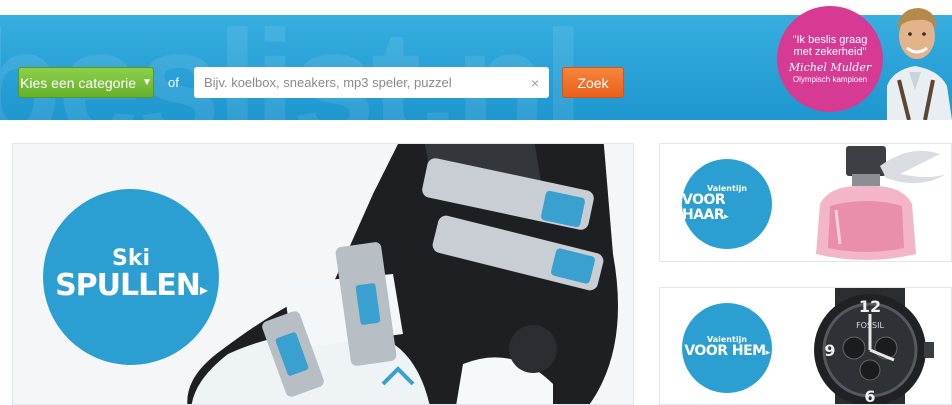 The width and height of the screenshot is (952, 405). I want to click on category-button-label: Kies een categorie, so click(78, 82).